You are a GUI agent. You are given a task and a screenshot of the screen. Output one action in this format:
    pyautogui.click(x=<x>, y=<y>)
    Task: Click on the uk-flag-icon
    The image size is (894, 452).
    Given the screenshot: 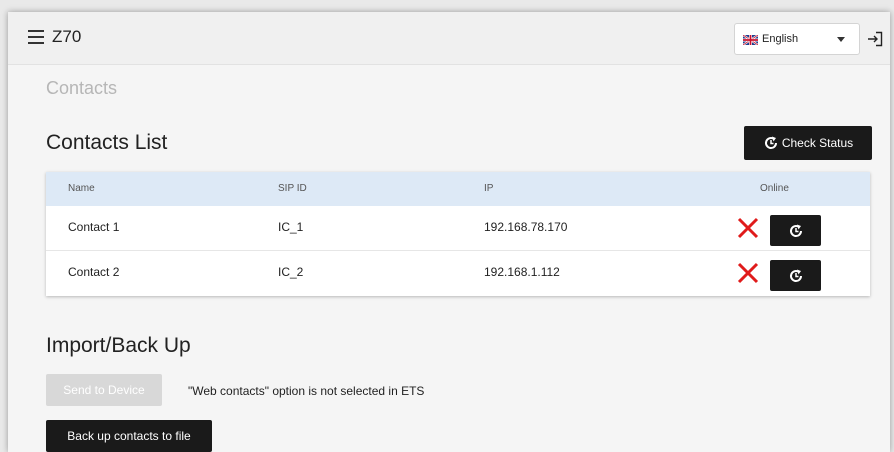 What is the action you would take?
    pyautogui.click(x=750, y=40)
    